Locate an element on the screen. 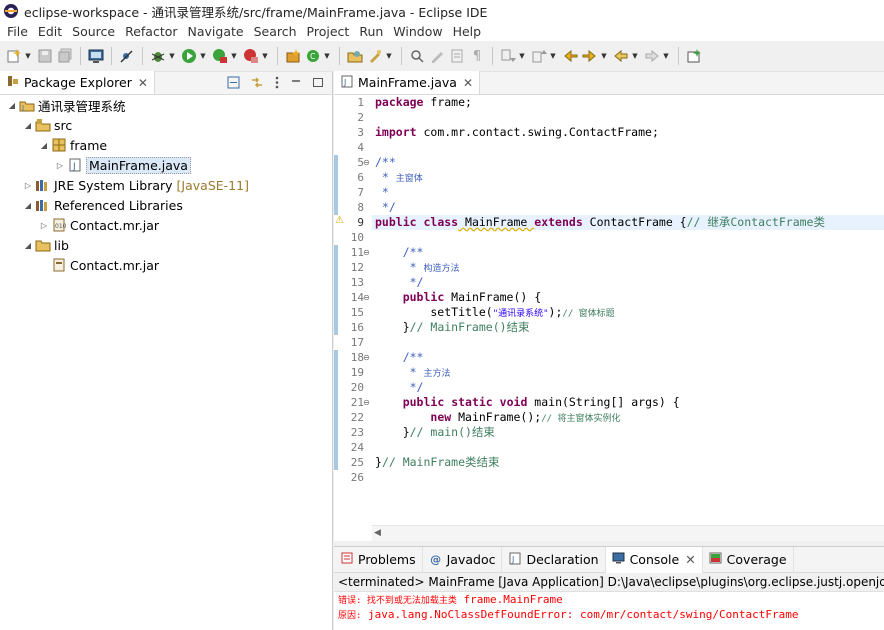  menu-run: Run is located at coordinates (371, 31).